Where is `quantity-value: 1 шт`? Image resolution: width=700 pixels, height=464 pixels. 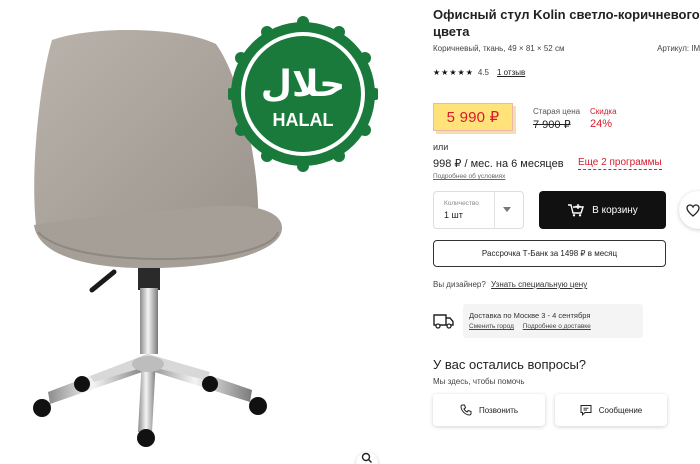 quantity-value: 1 шт is located at coordinates (453, 215).